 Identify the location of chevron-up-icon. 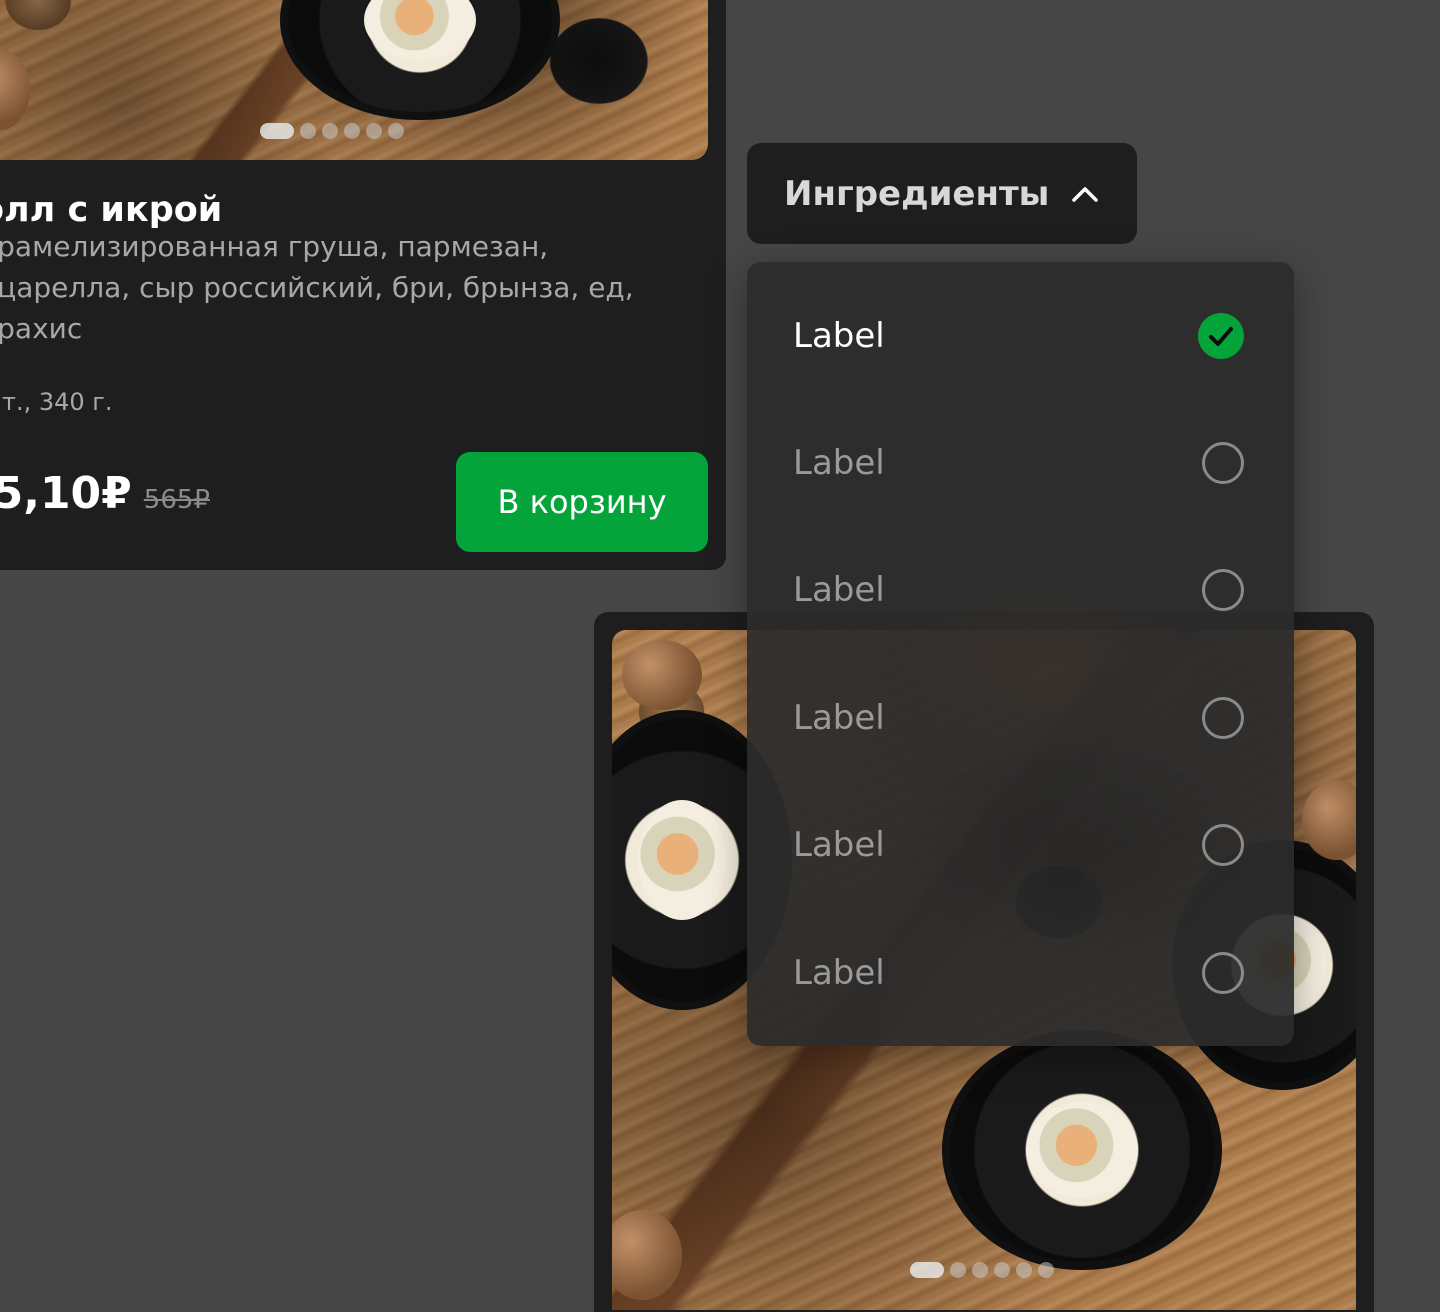
(1085, 194).